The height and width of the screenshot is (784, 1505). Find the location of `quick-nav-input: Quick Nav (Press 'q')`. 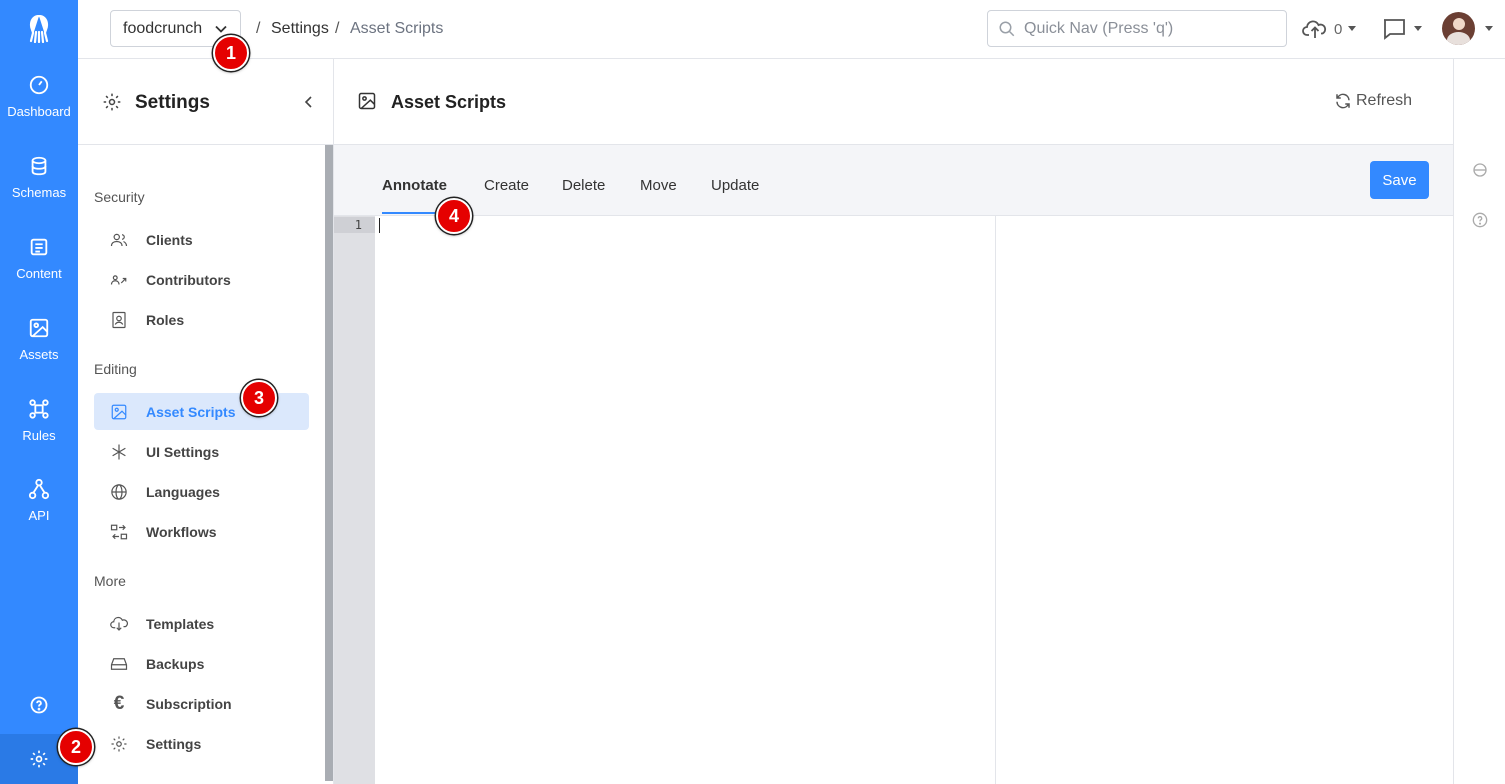

quick-nav-input: Quick Nav (Press 'q') is located at coordinates (1137, 28).